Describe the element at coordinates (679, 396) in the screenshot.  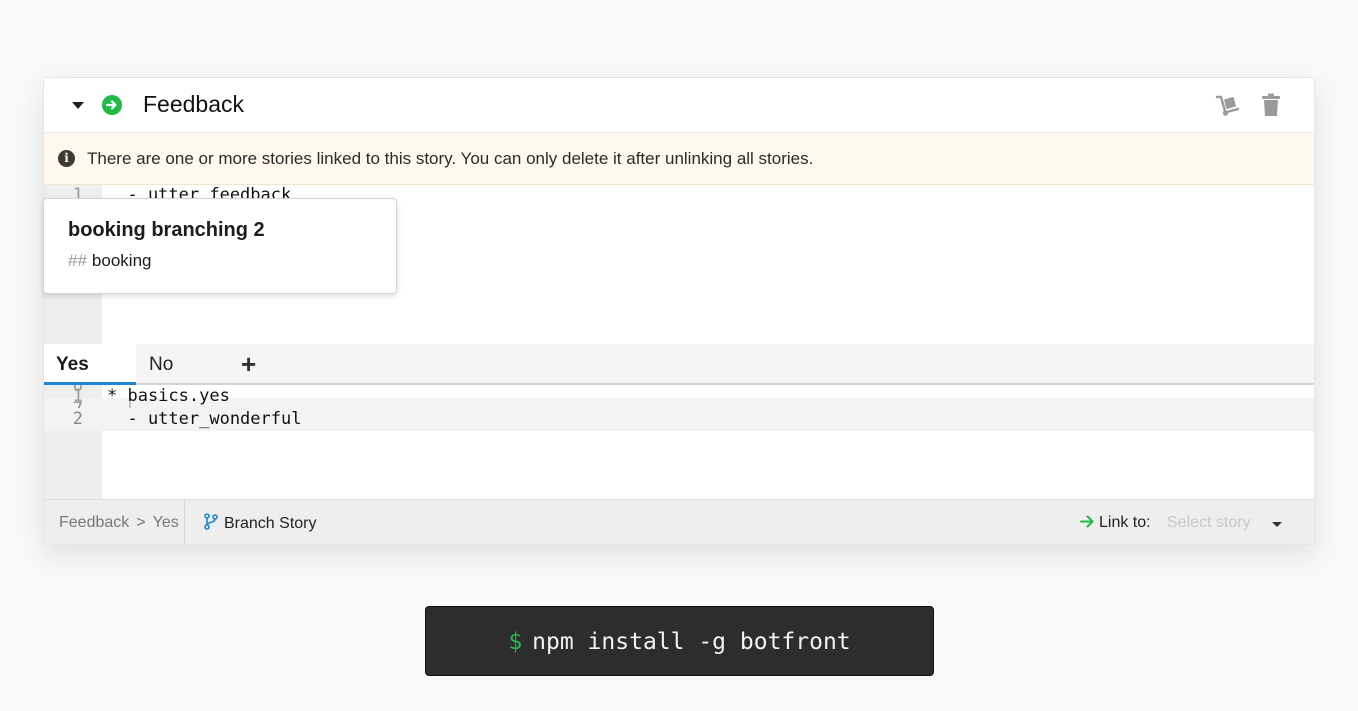
I see `editor-line: 1 * basics.yes` at that location.